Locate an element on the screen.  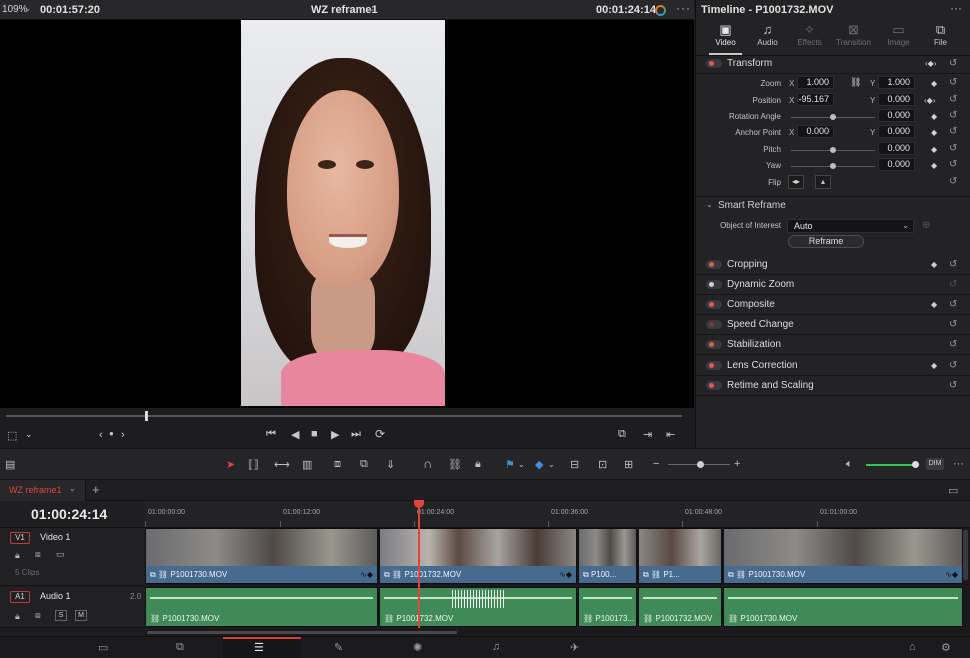
speed-change-reset-icon: ↺ is located at coordinates (953, 324).